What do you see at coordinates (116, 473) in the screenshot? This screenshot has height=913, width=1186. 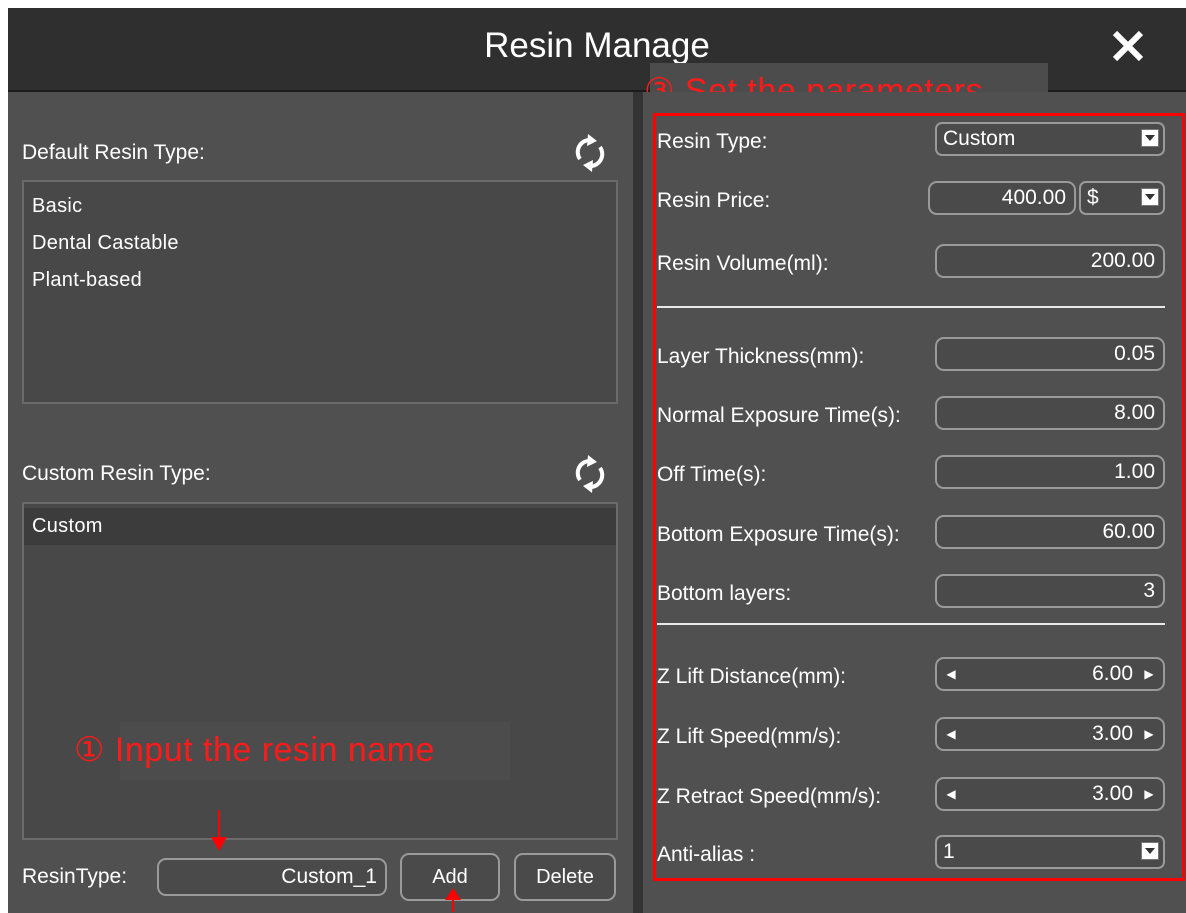 I see `custom-resin-type-label: Custom Resin Type:` at bounding box center [116, 473].